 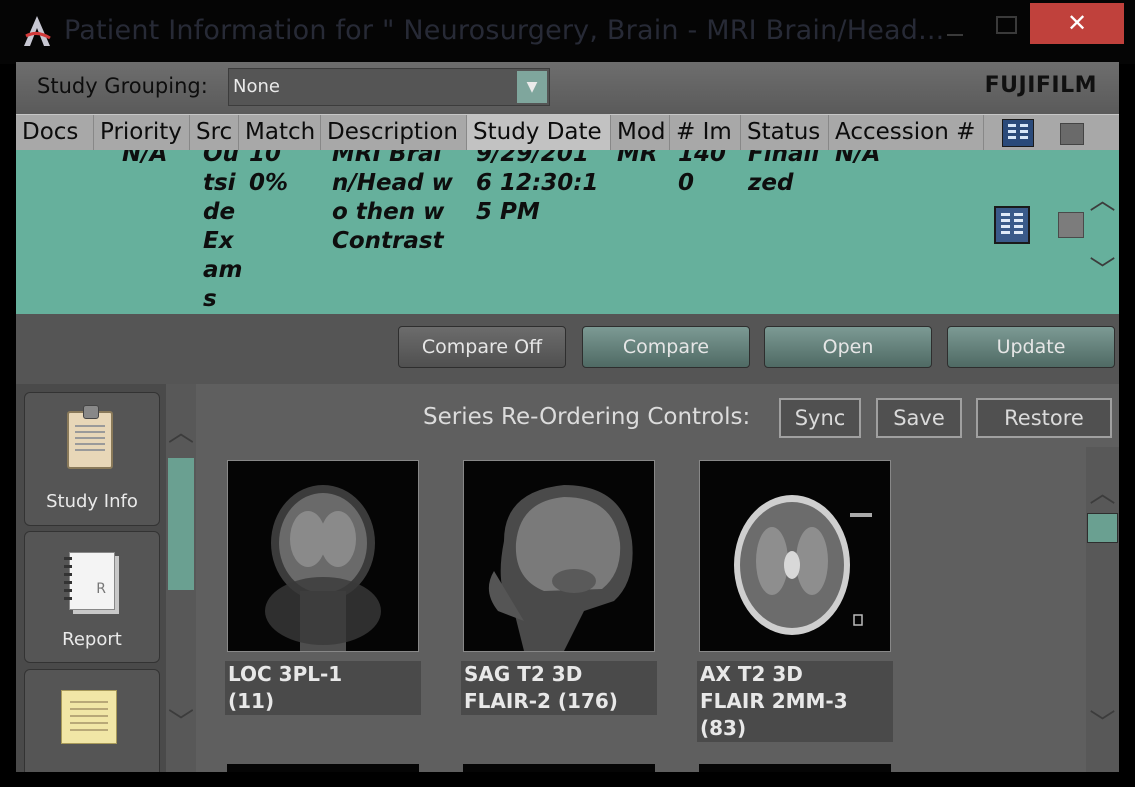 I want to click on report-icon, so click(x=89, y=581).